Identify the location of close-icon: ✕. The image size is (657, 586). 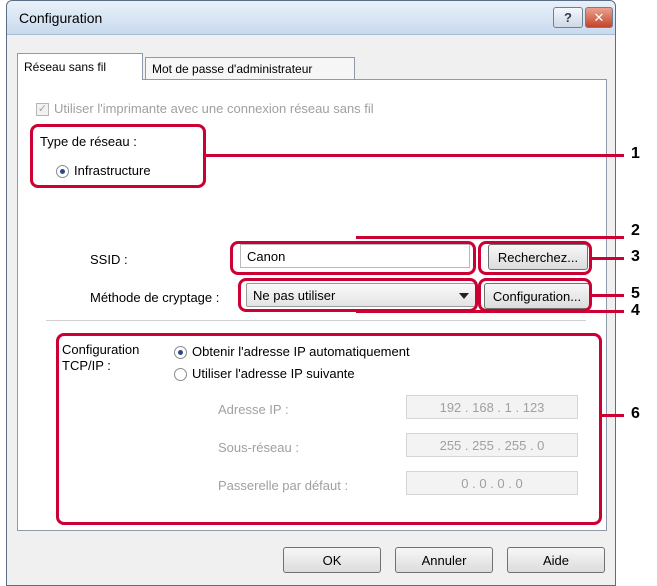
(599, 17).